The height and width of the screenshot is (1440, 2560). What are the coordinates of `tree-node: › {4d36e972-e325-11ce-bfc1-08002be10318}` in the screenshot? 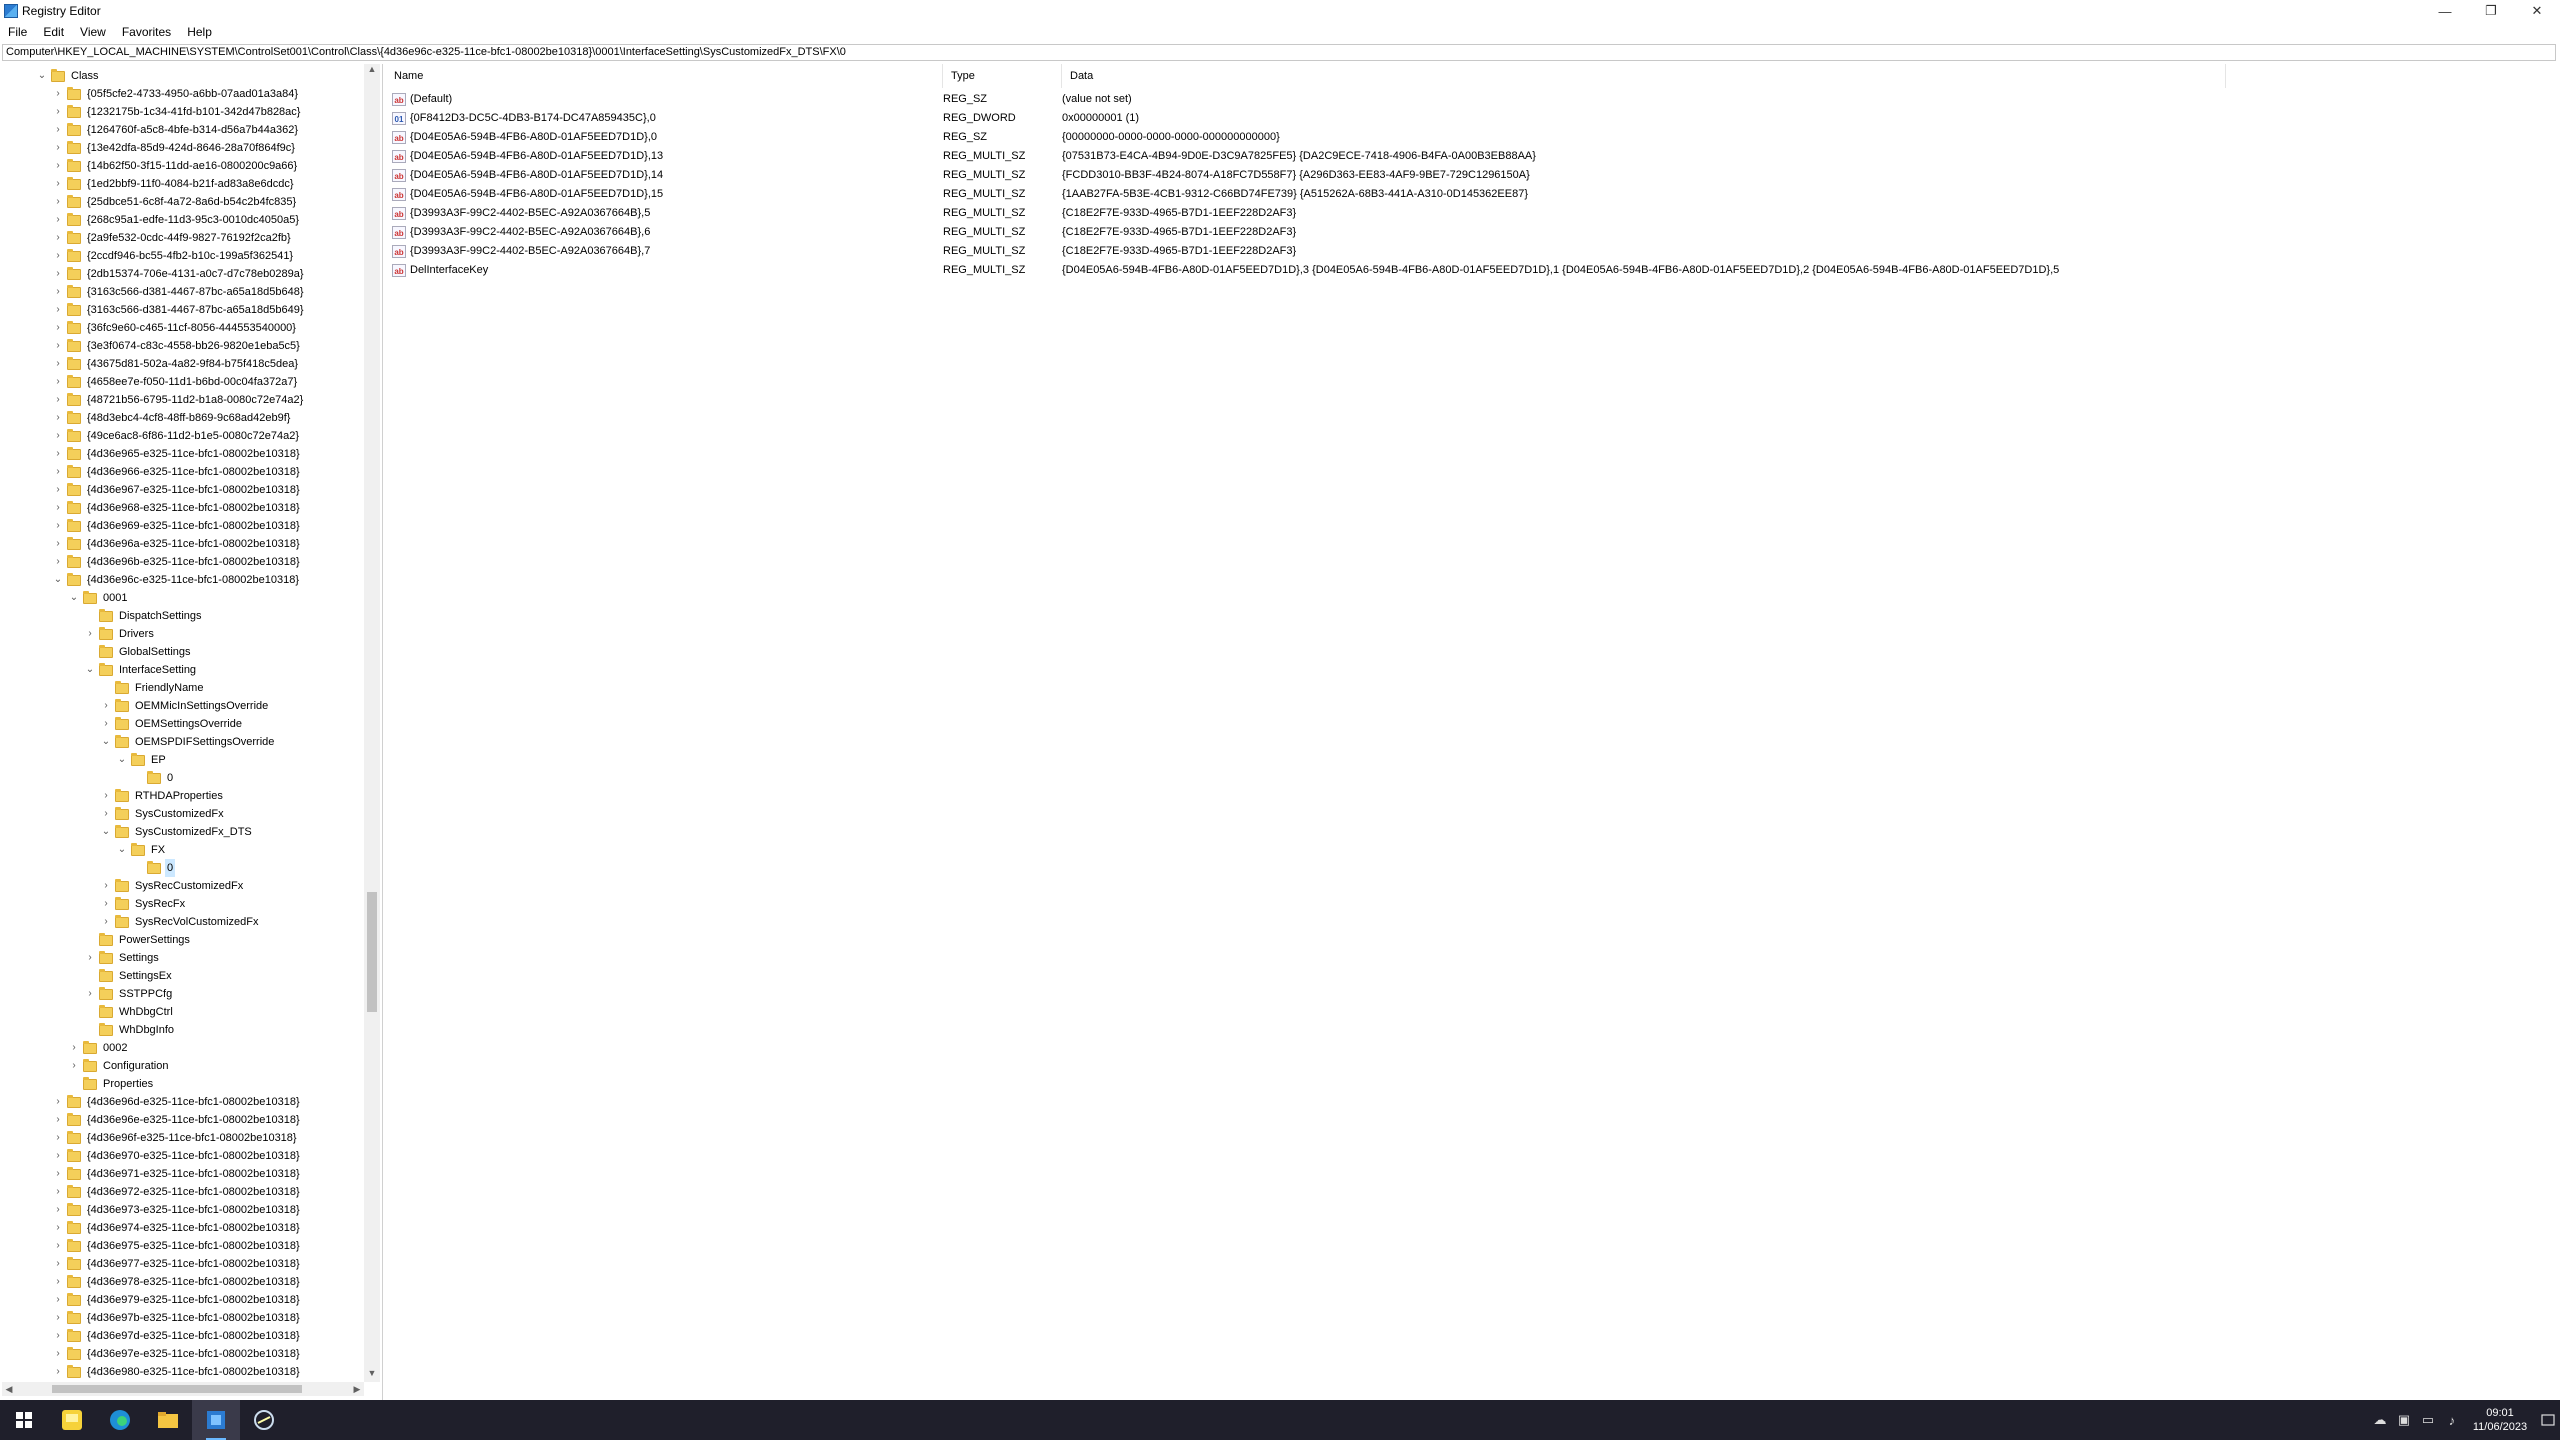 It's located at (177, 1192).